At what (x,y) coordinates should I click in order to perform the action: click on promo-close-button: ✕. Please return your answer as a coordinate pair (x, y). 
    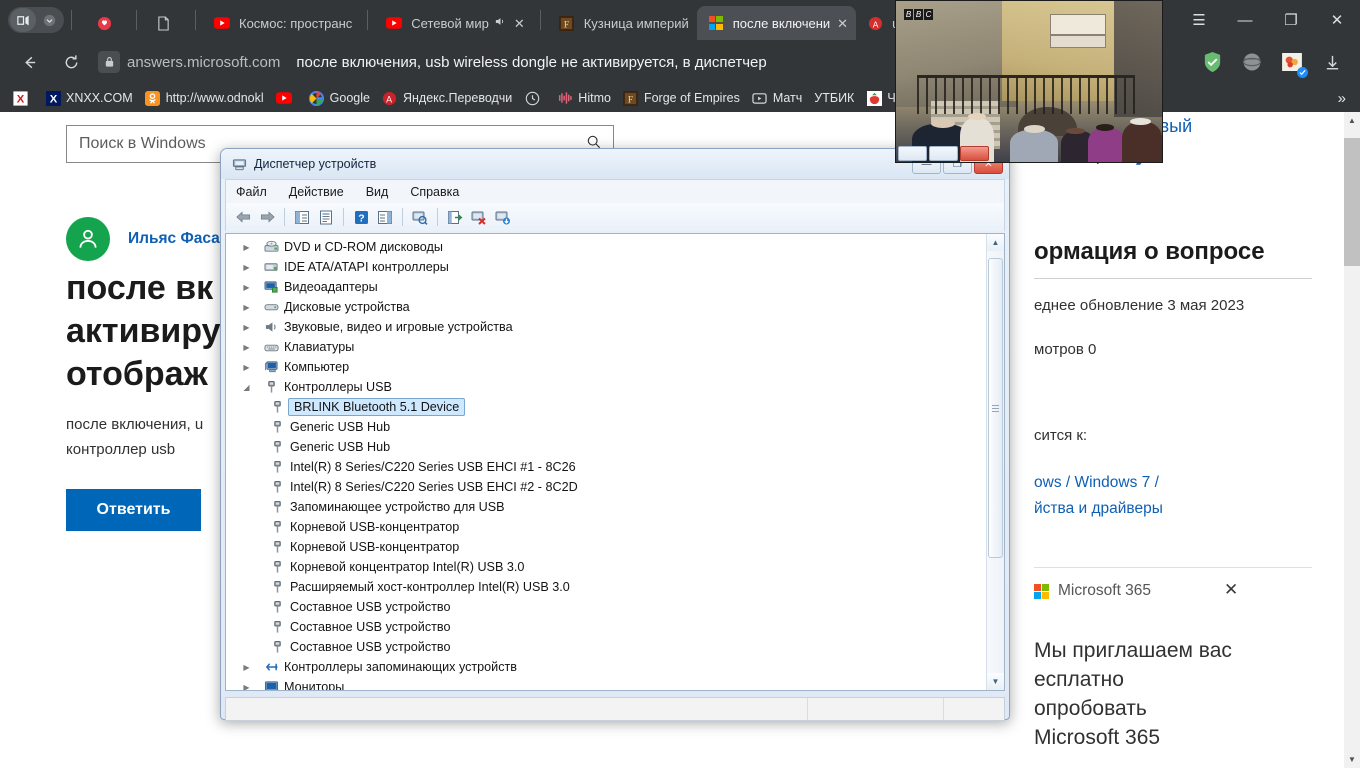
    Looking at the image, I should click on (1231, 590).